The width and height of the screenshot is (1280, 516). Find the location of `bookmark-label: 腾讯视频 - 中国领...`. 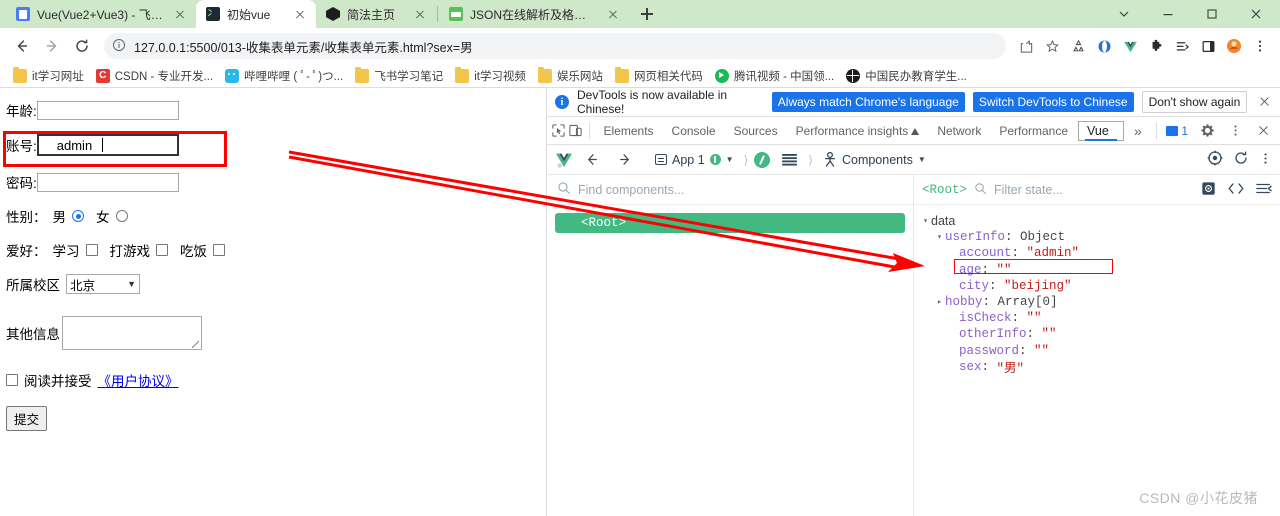

bookmark-label: 腾讯视频 - 中国领... is located at coordinates (784, 76).